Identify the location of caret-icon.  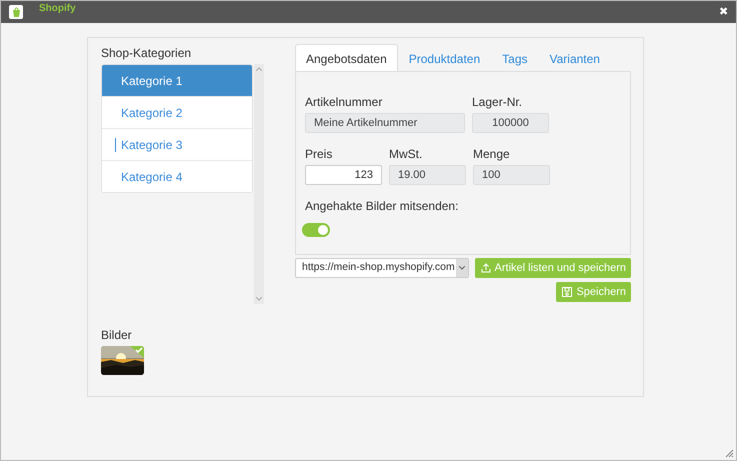
(462, 268).